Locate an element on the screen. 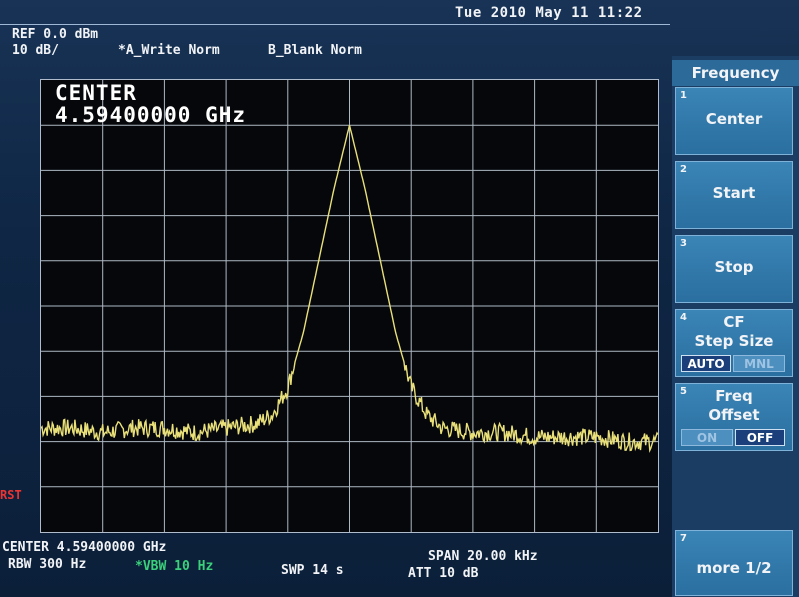 The image size is (799, 597). more-softkey: 7 more 1/2 is located at coordinates (734, 563).